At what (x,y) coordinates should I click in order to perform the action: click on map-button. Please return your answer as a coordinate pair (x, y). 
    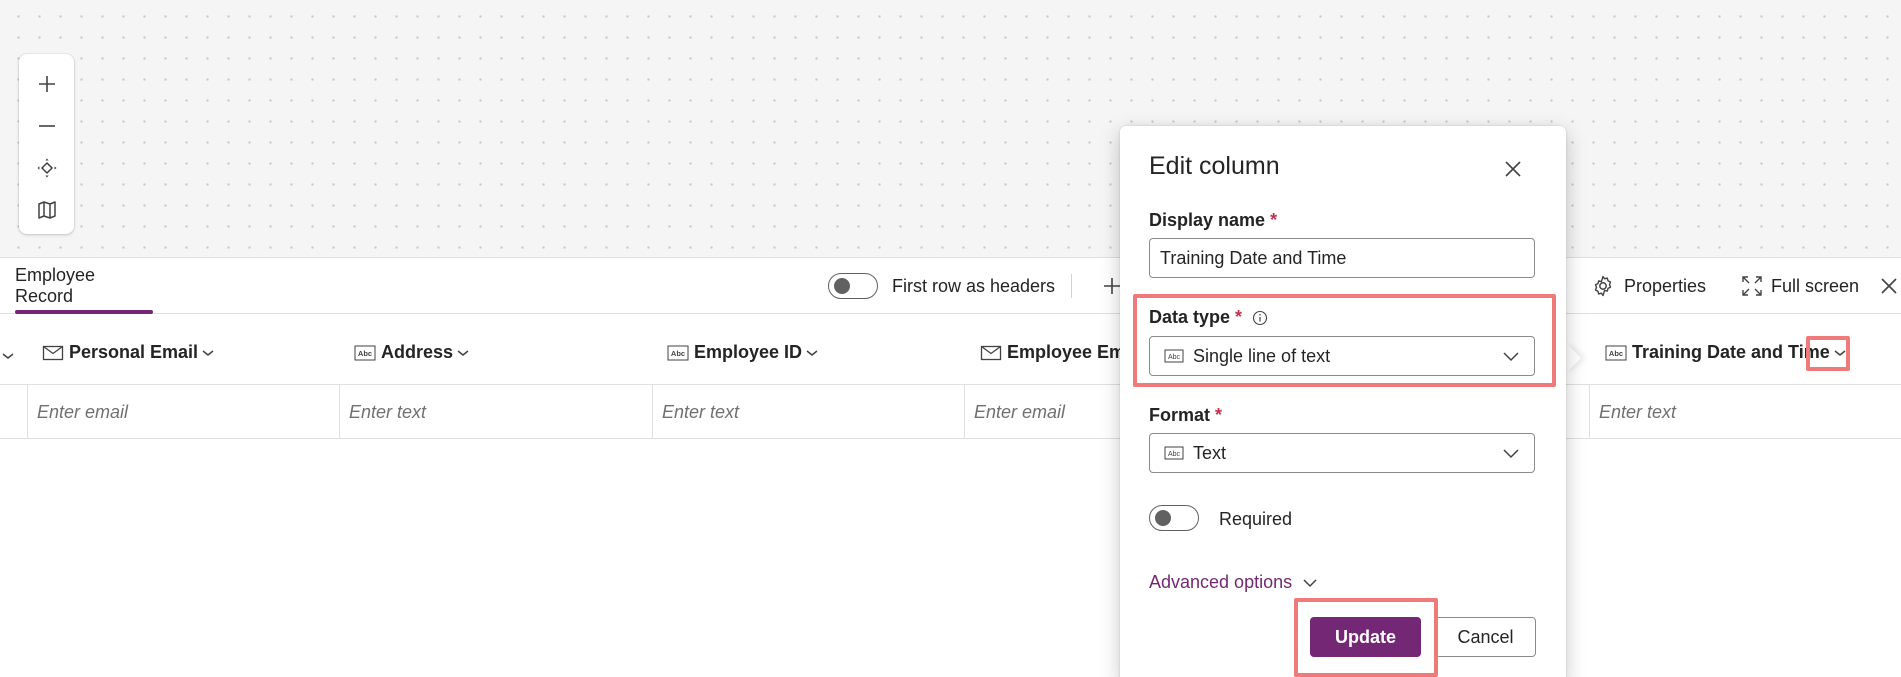
    Looking at the image, I should click on (47, 210).